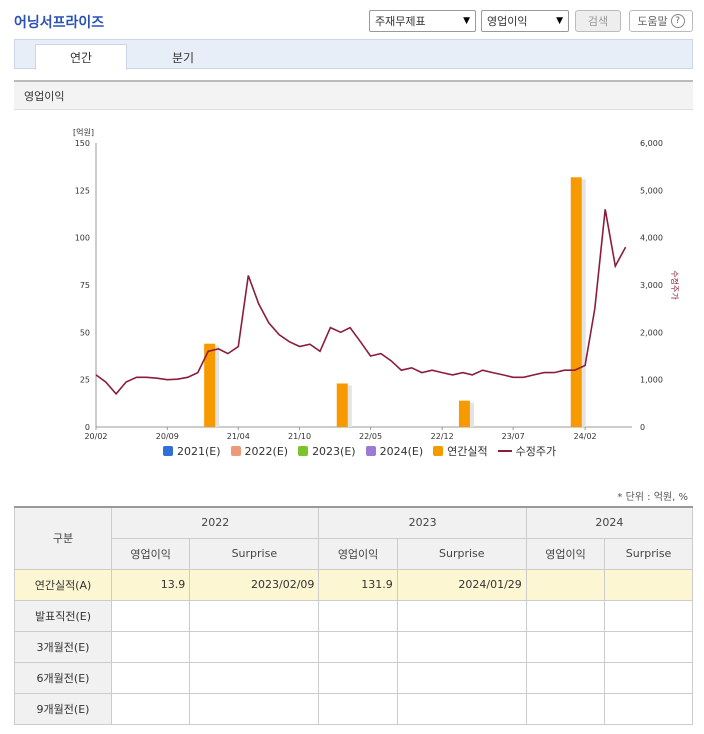 The width and height of the screenshot is (704, 734). I want to click on tab-annual: 연간, so click(81, 57).